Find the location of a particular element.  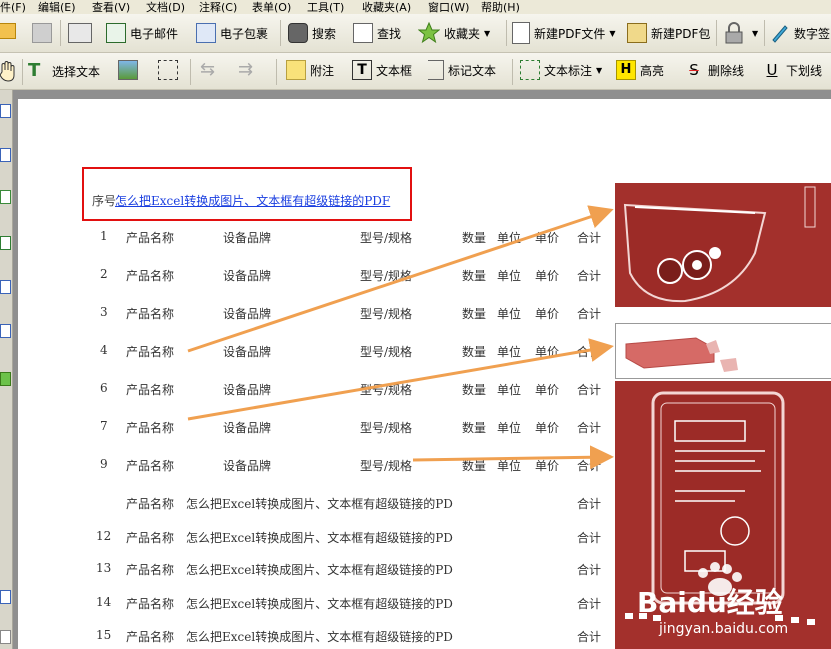

digital-sign-label: 数字签 is located at coordinates (812, 33).